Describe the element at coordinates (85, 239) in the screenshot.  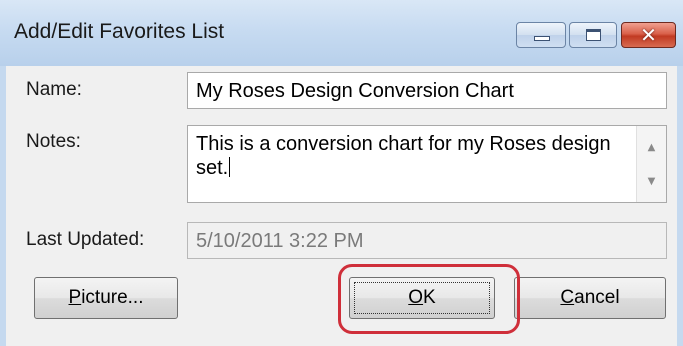
I see `last-updated-label: Last Updated:` at that location.